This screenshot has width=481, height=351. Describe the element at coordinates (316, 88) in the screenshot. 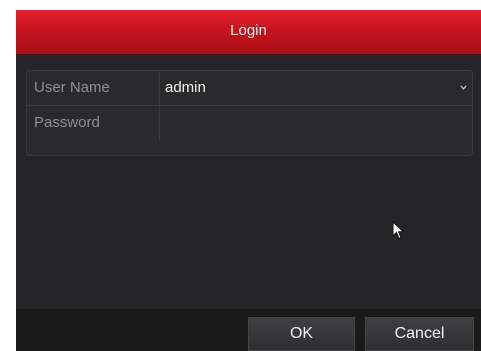

I see `username-dropdown: admin` at that location.